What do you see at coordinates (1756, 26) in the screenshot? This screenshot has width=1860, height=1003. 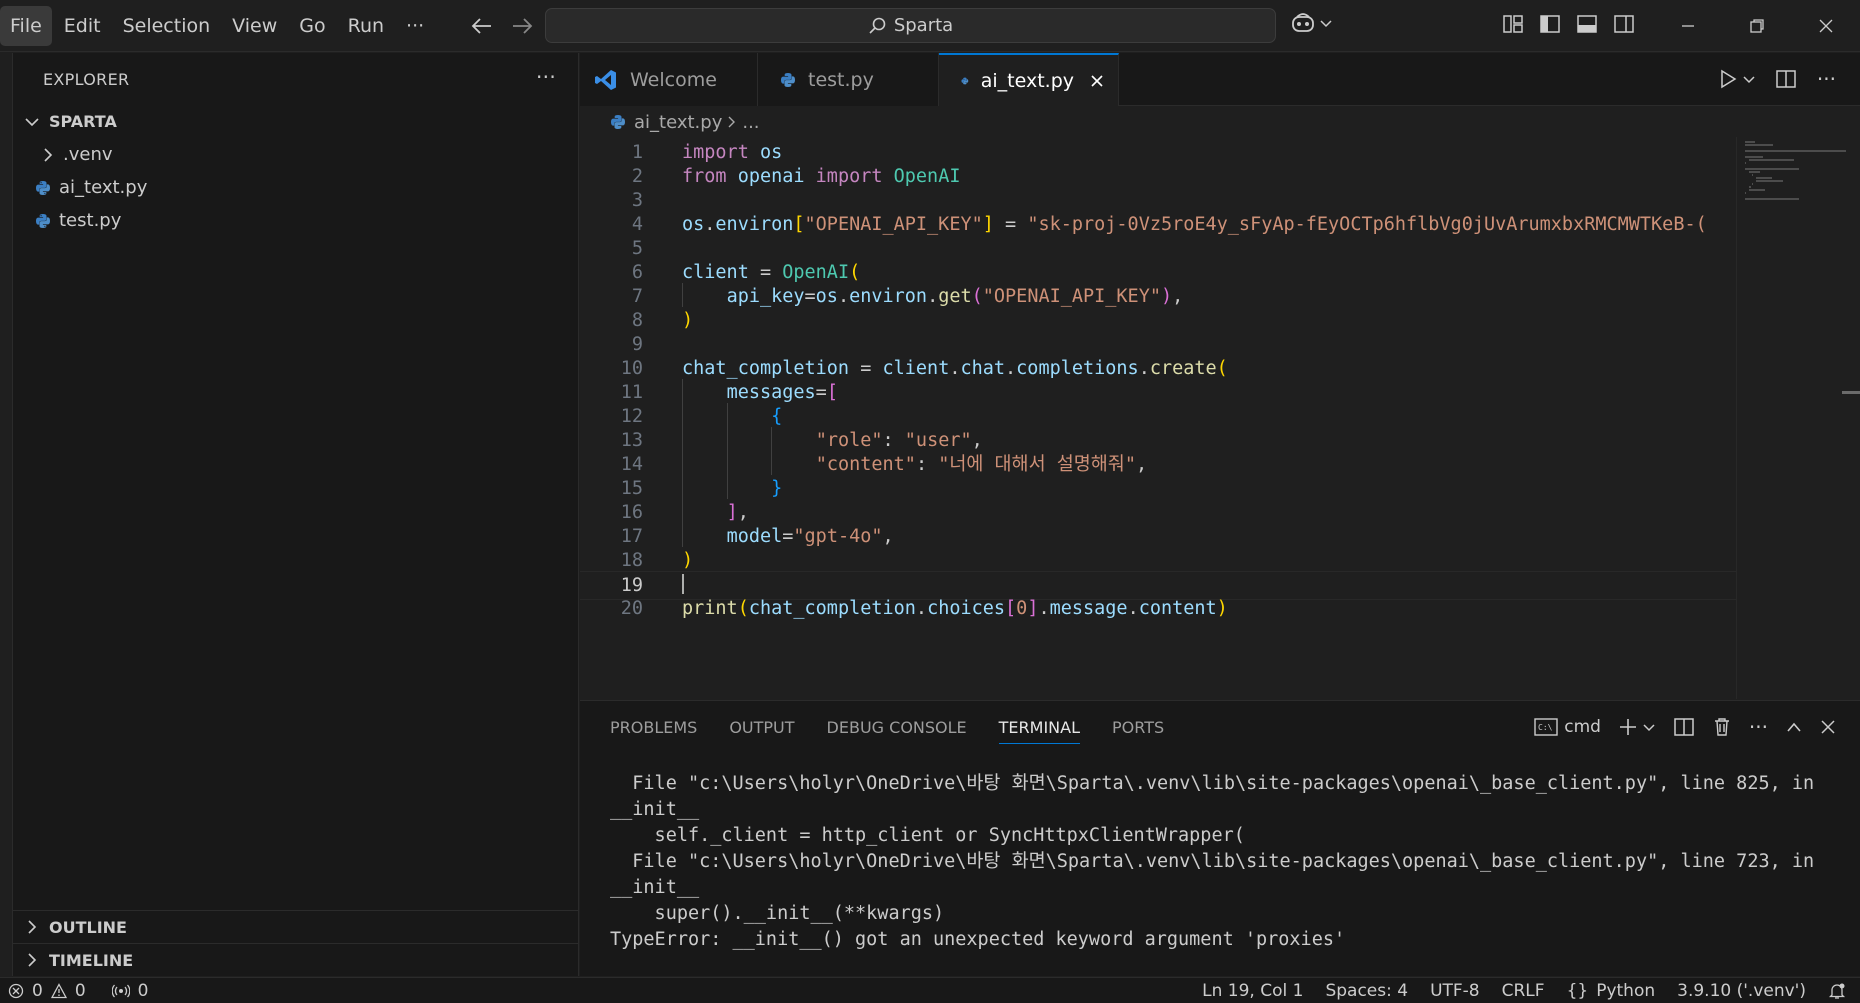 I see `restore-button` at bounding box center [1756, 26].